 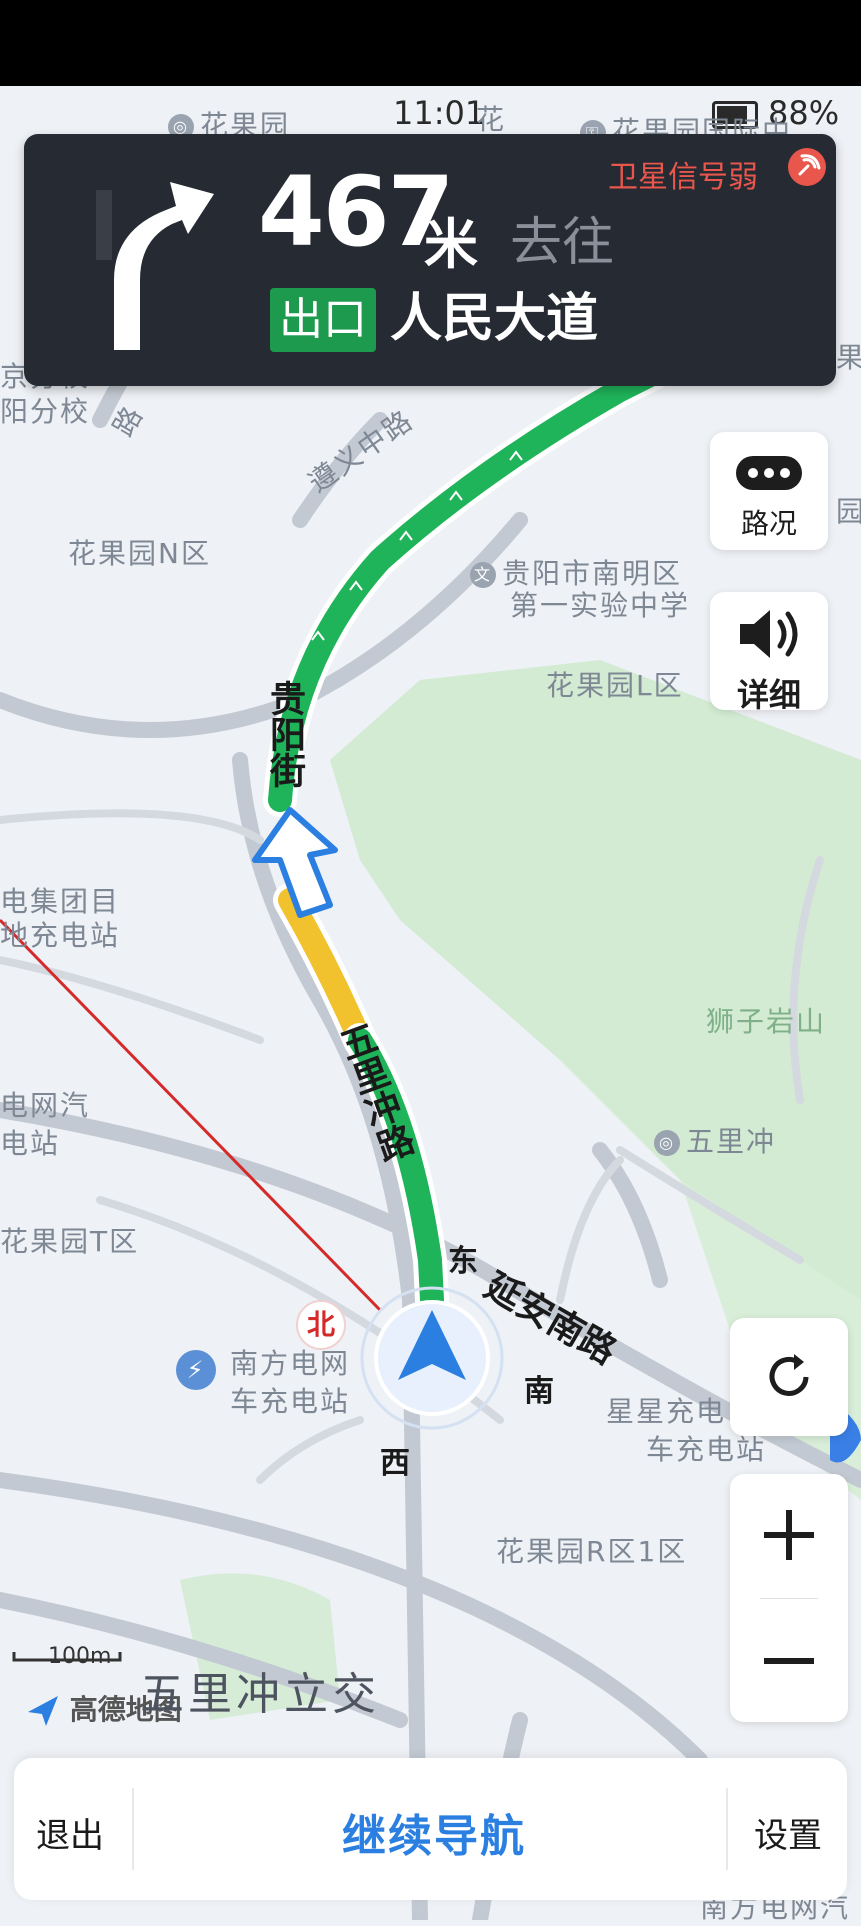 I want to click on zoom-in-button, so click(x=789, y=1536).